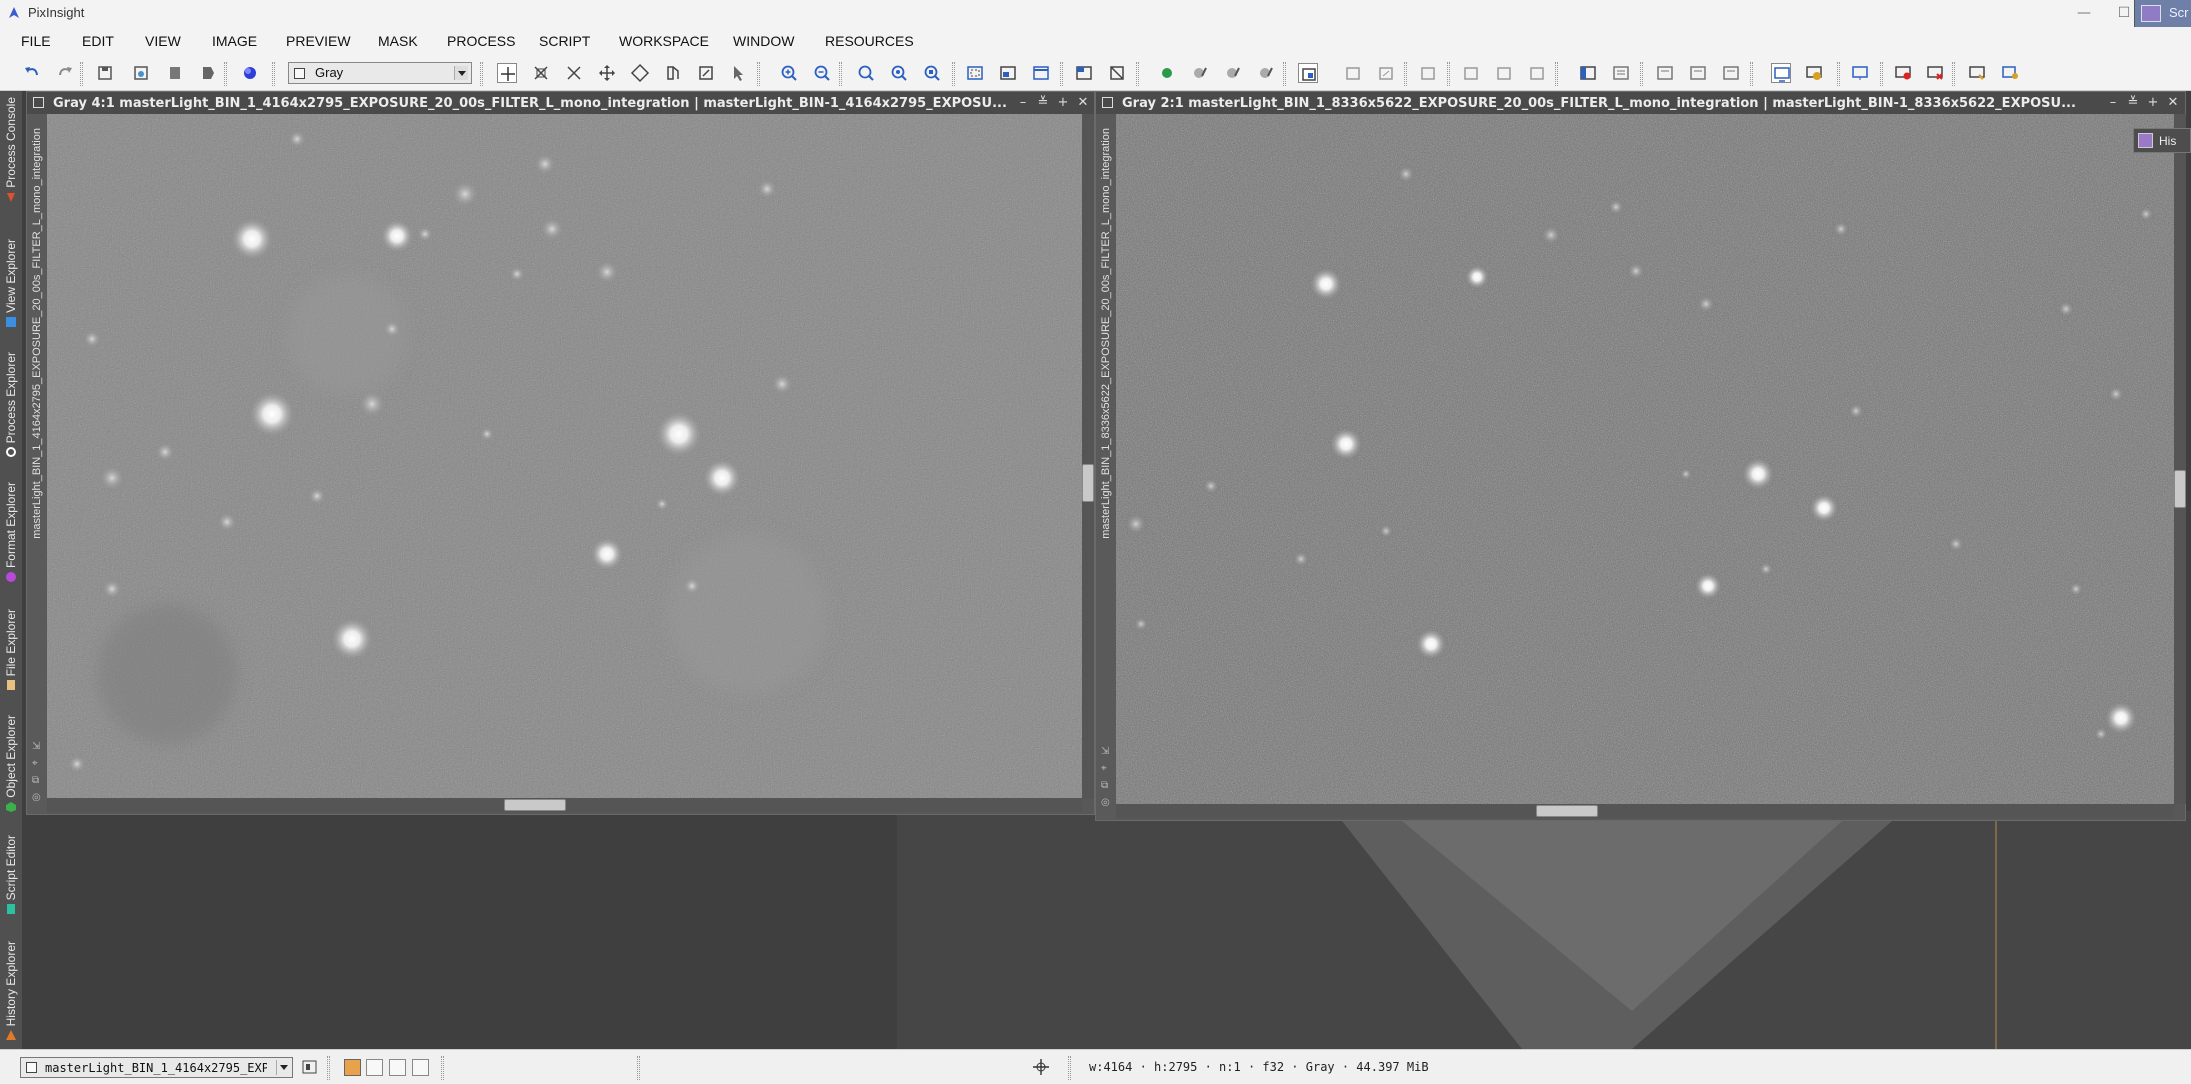 The image size is (2191, 1084). What do you see at coordinates (822, 73) in the screenshot?
I see `zoom-out-icon` at bounding box center [822, 73].